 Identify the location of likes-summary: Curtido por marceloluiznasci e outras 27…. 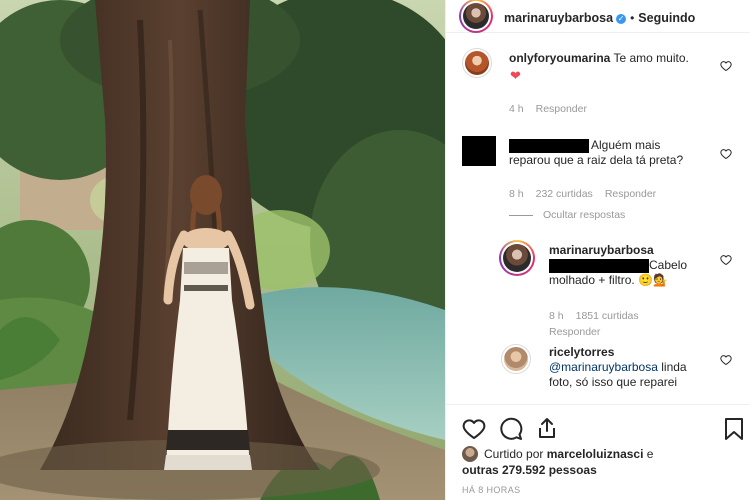
(604, 462).